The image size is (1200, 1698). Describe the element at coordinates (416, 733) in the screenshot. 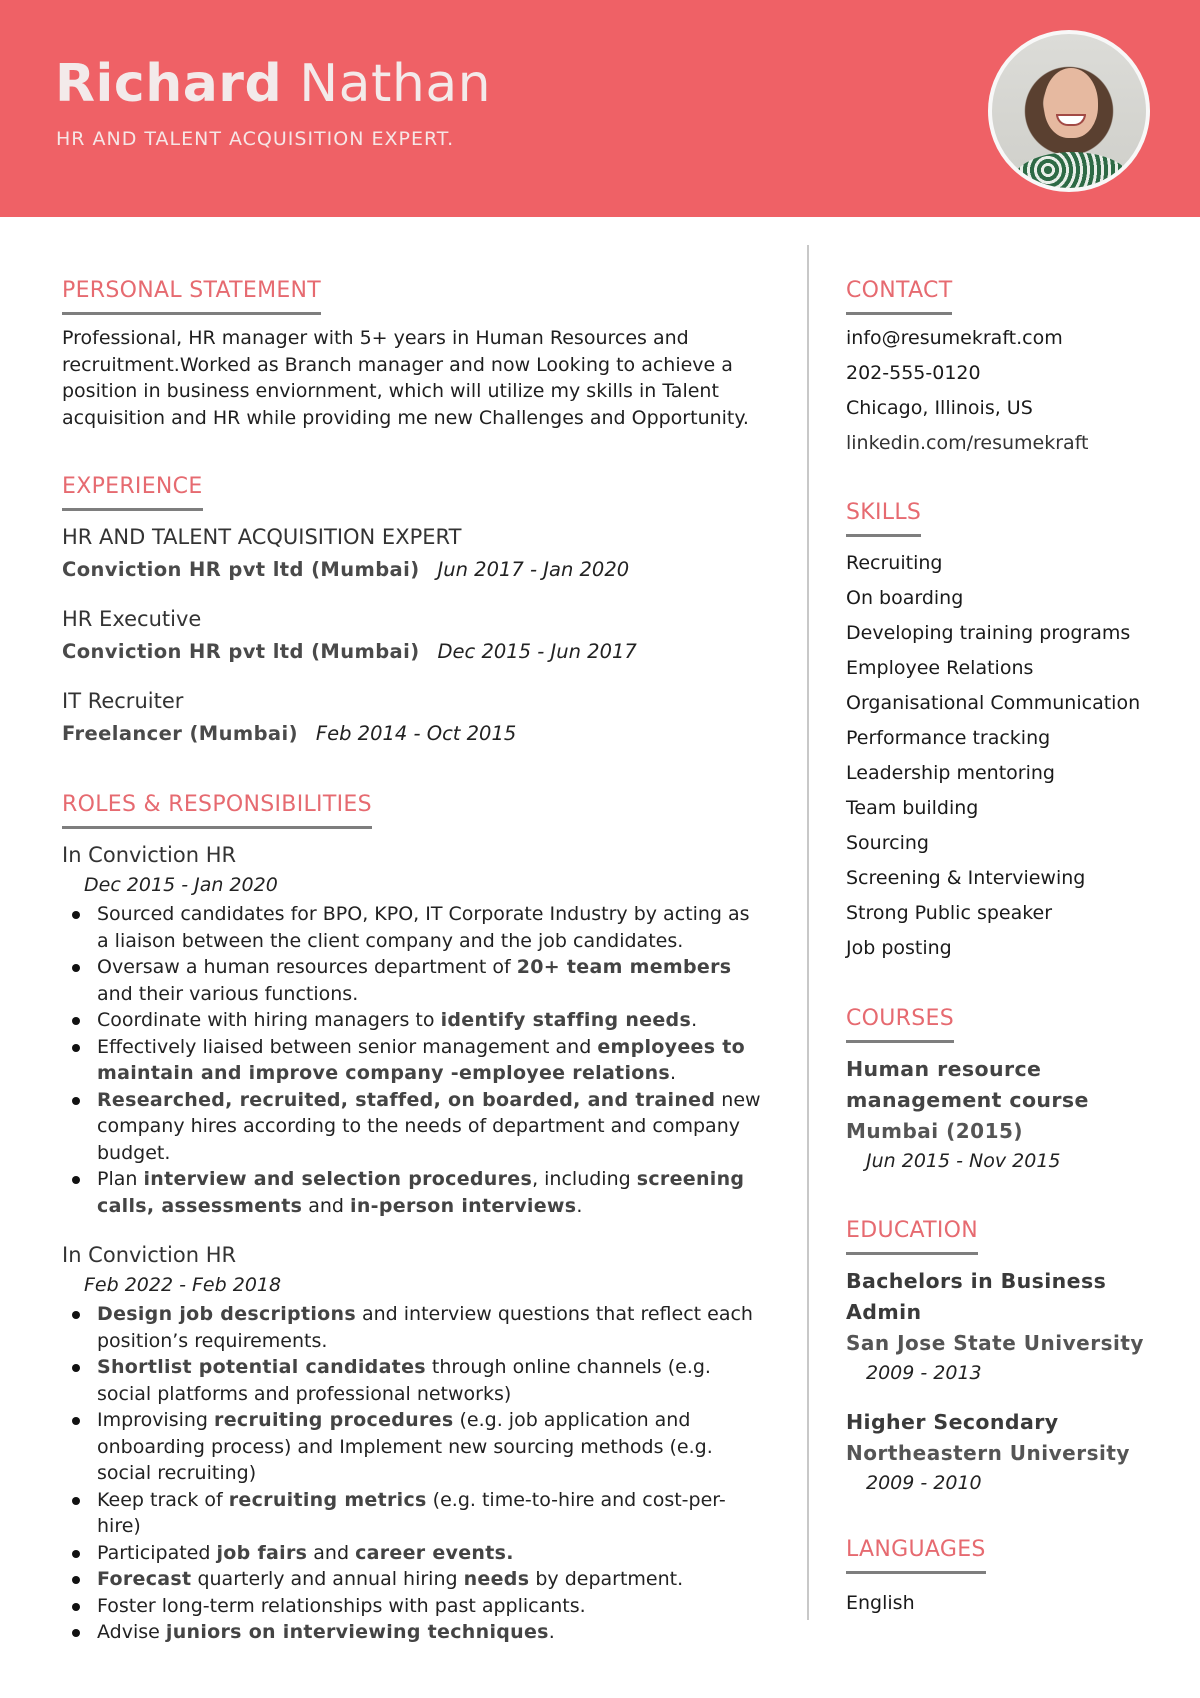

I see `job-dates: Feb 2014 - Oct 2015` at that location.